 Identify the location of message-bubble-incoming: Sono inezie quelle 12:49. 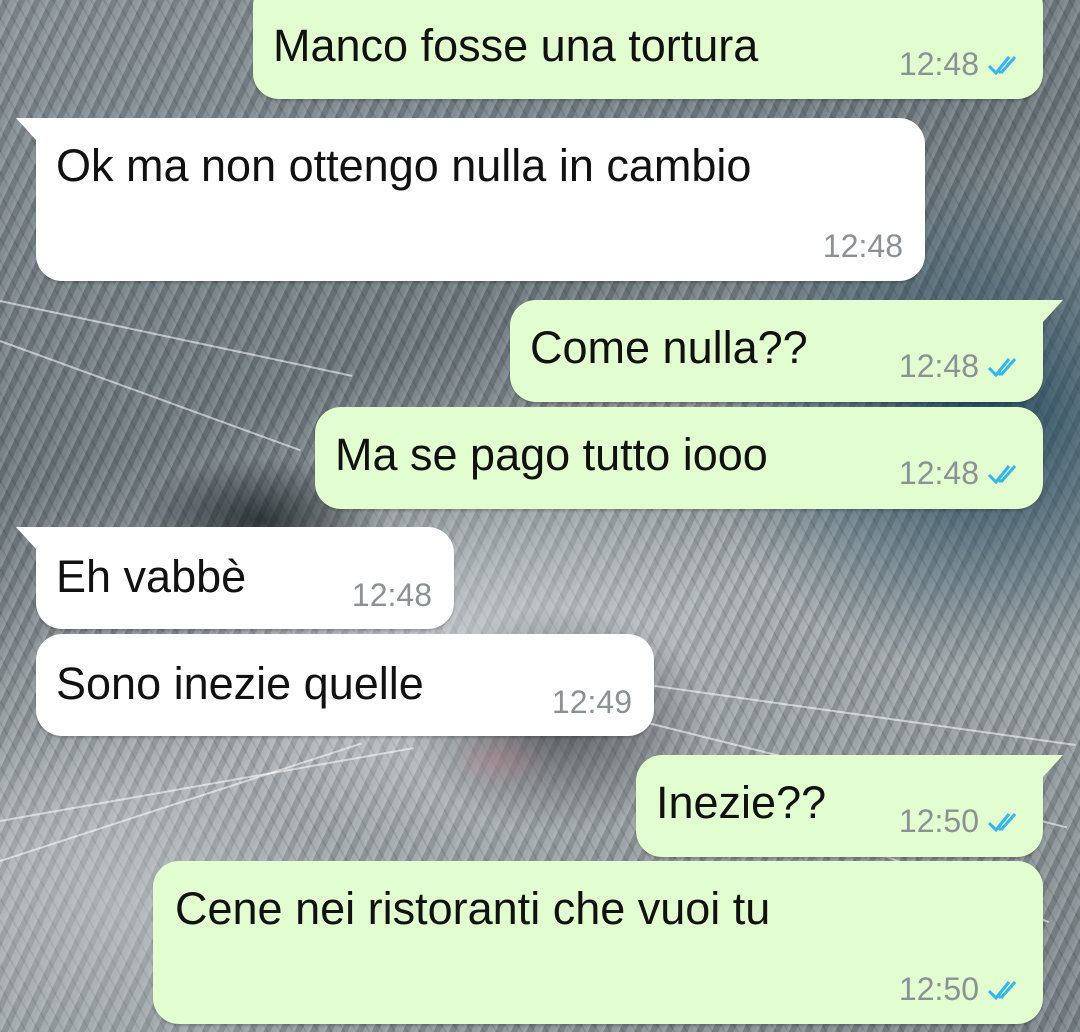
(345, 685).